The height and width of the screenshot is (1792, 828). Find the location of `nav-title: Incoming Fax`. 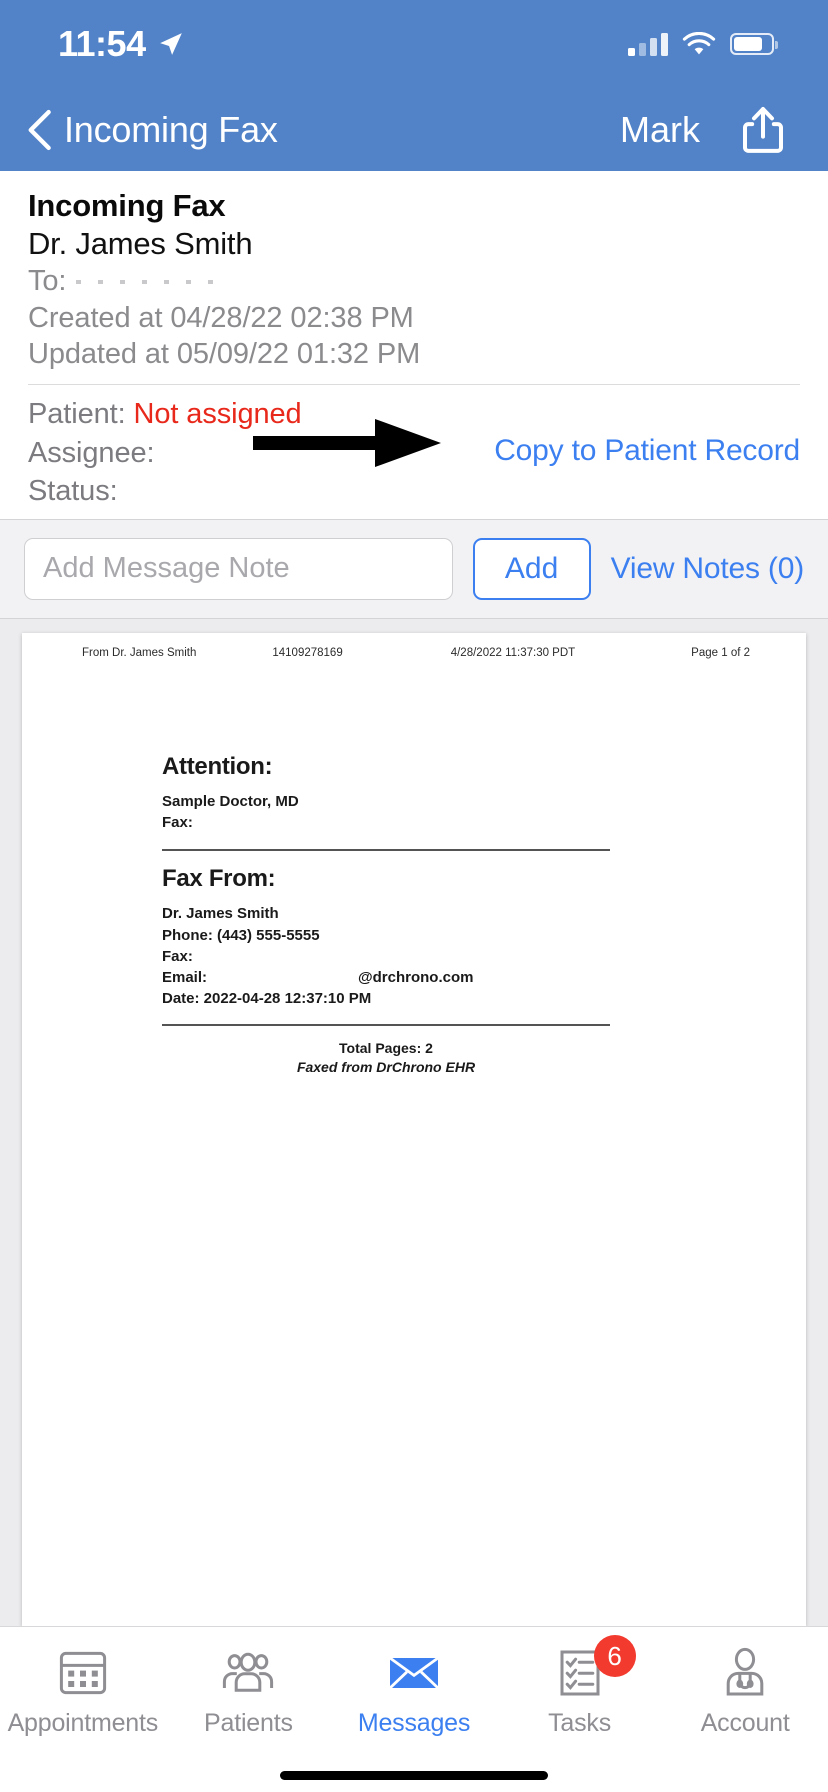

nav-title: Incoming Fax is located at coordinates (171, 129).